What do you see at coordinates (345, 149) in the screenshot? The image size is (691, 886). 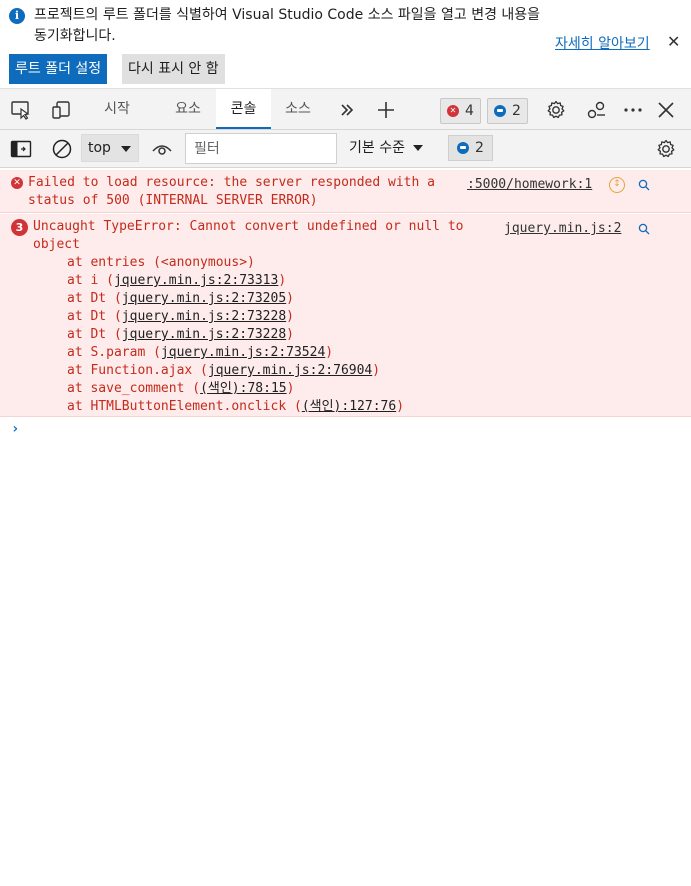 I see `console-toolbar: top 기본 수준 2` at bounding box center [345, 149].